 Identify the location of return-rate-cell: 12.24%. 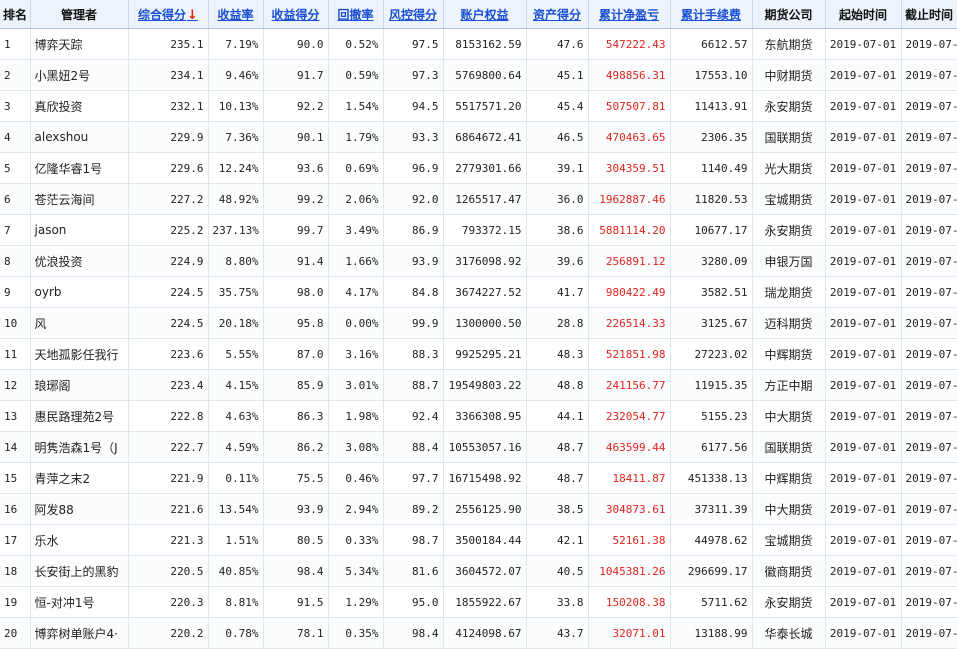
(236, 168).